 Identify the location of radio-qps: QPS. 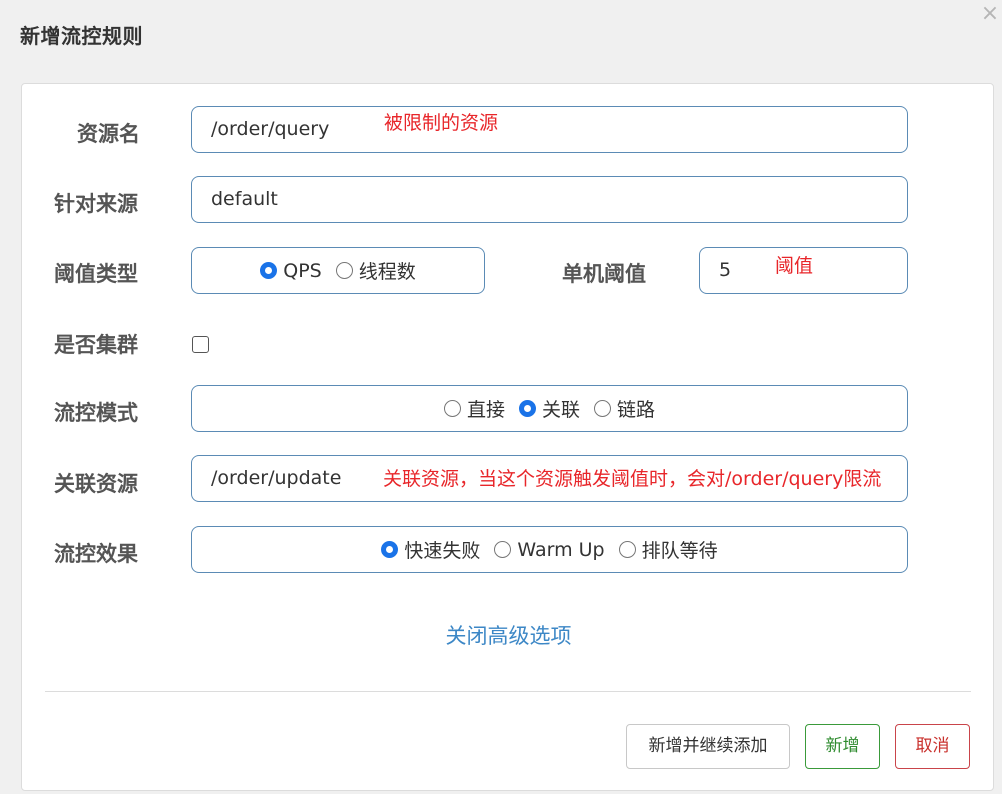
(291, 270).